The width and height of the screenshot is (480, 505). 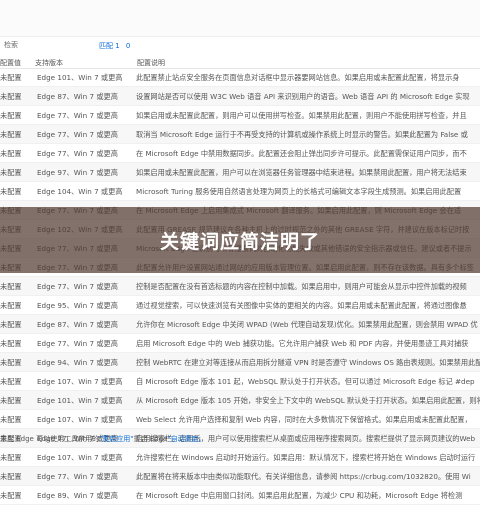 What do you see at coordinates (151, 63) in the screenshot?
I see `header-description: 配置说明` at bounding box center [151, 63].